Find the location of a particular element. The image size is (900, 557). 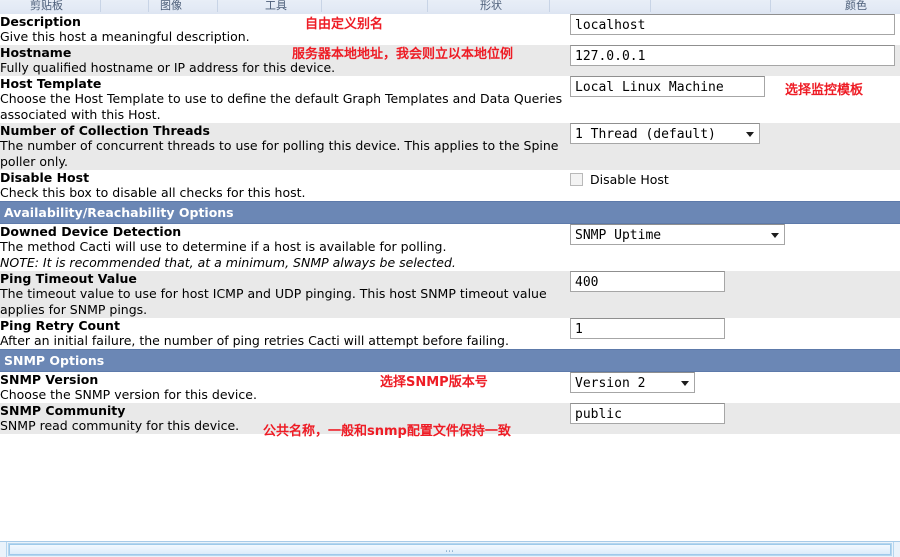

scrollbar-grip: ⋯ is located at coordinates (450, 552).